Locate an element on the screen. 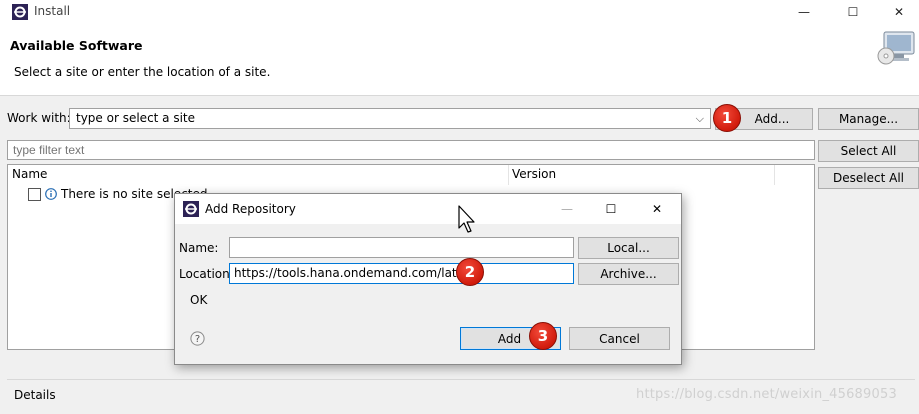  work-with-combo: type or select a site ⌵ is located at coordinates (390, 118).